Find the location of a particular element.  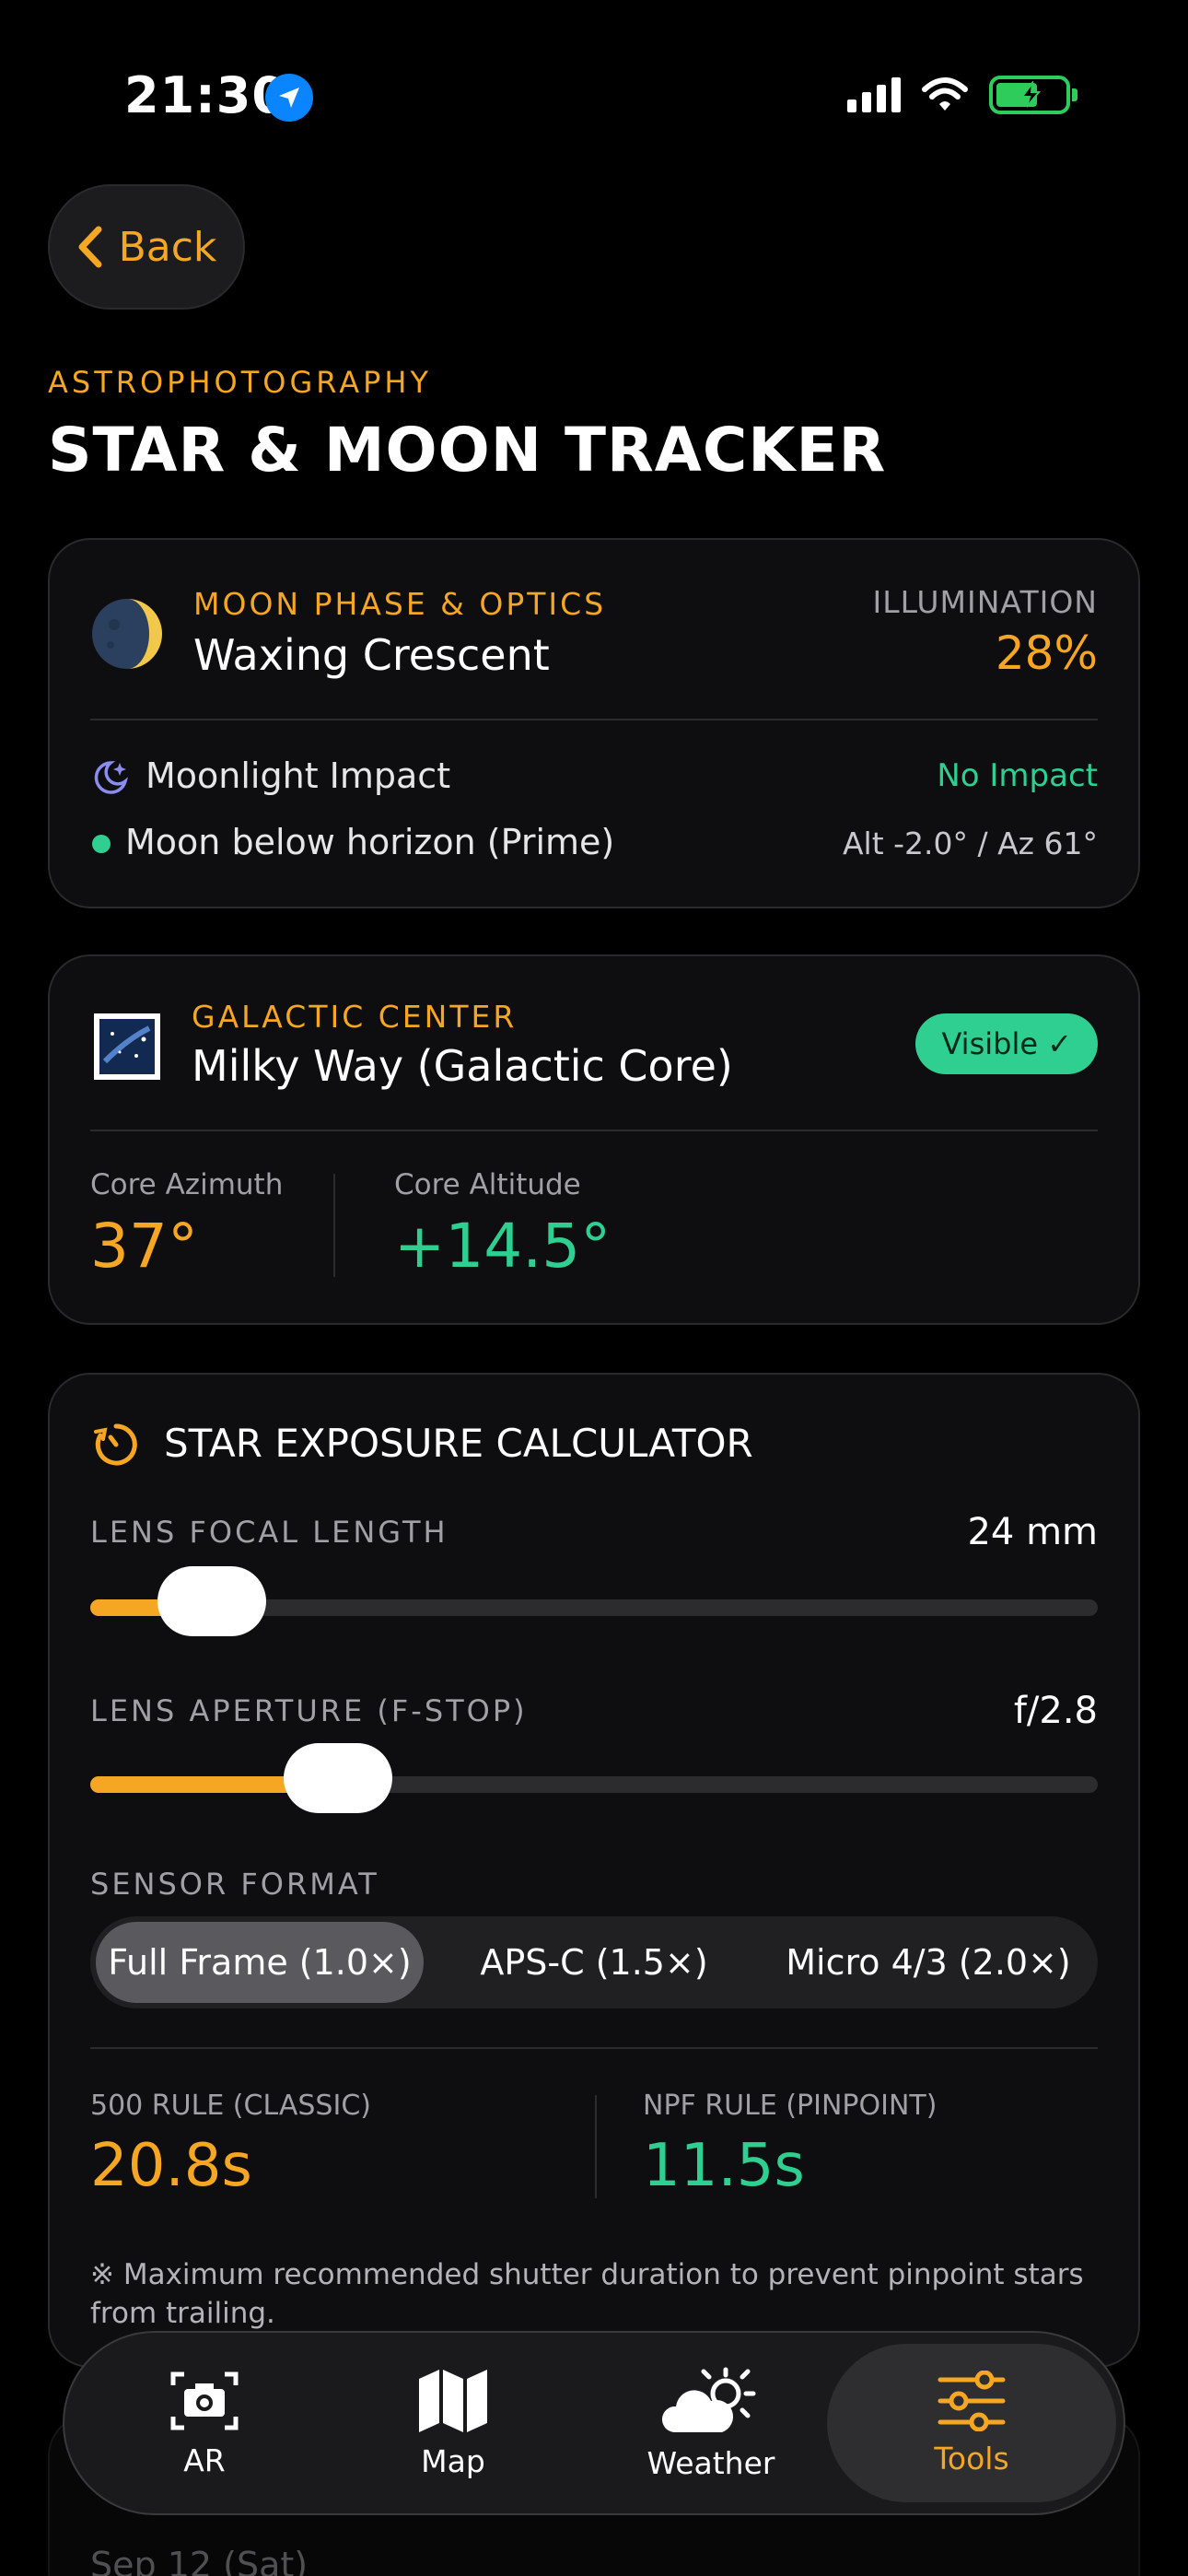

sensor-format-label: SENSOR FORMAT is located at coordinates (234, 1884).